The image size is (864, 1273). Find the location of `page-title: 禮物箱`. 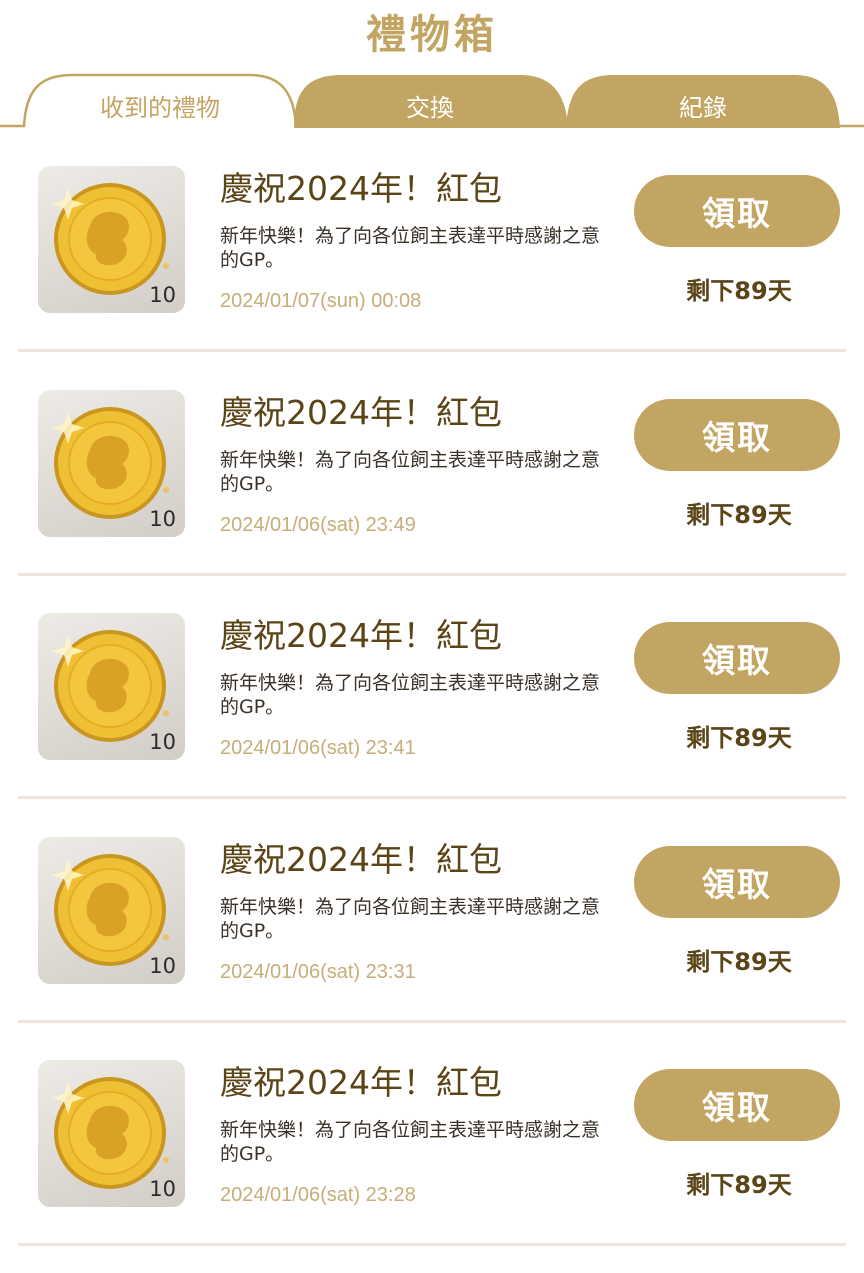

page-title: 禮物箱 is located at coordinates (432, 35).